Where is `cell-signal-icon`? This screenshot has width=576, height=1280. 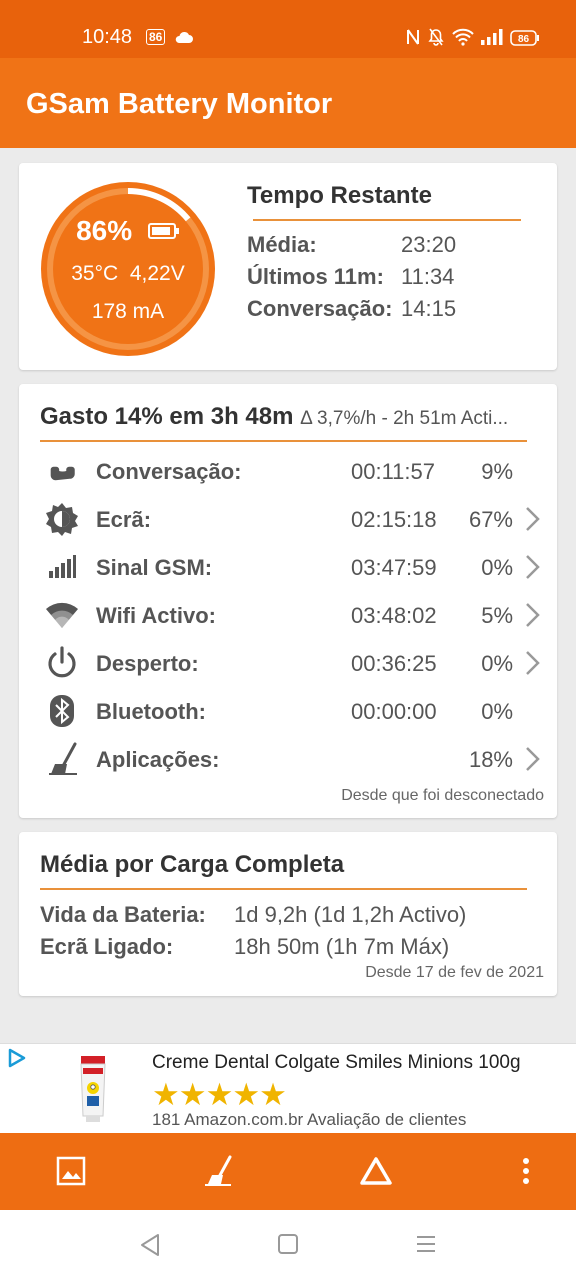
cell-signal-icon is located at coordinates (492, 39).